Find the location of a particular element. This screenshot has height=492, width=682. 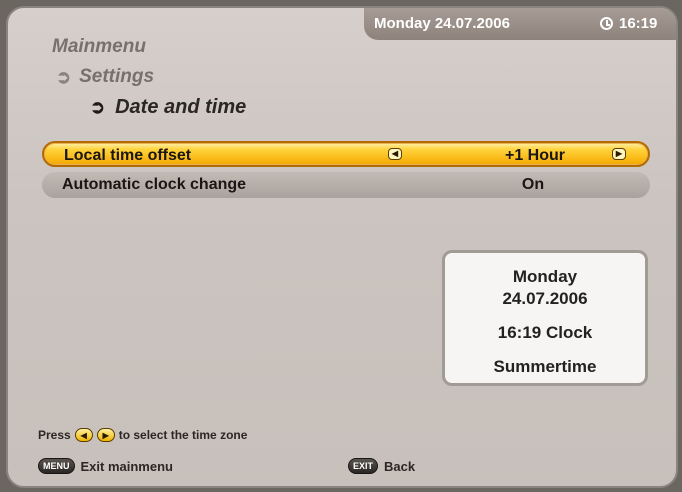

date-time-info-box: Monday 24.07.2006 16:19 Clock Summertime is located at coordinates (545, 318).